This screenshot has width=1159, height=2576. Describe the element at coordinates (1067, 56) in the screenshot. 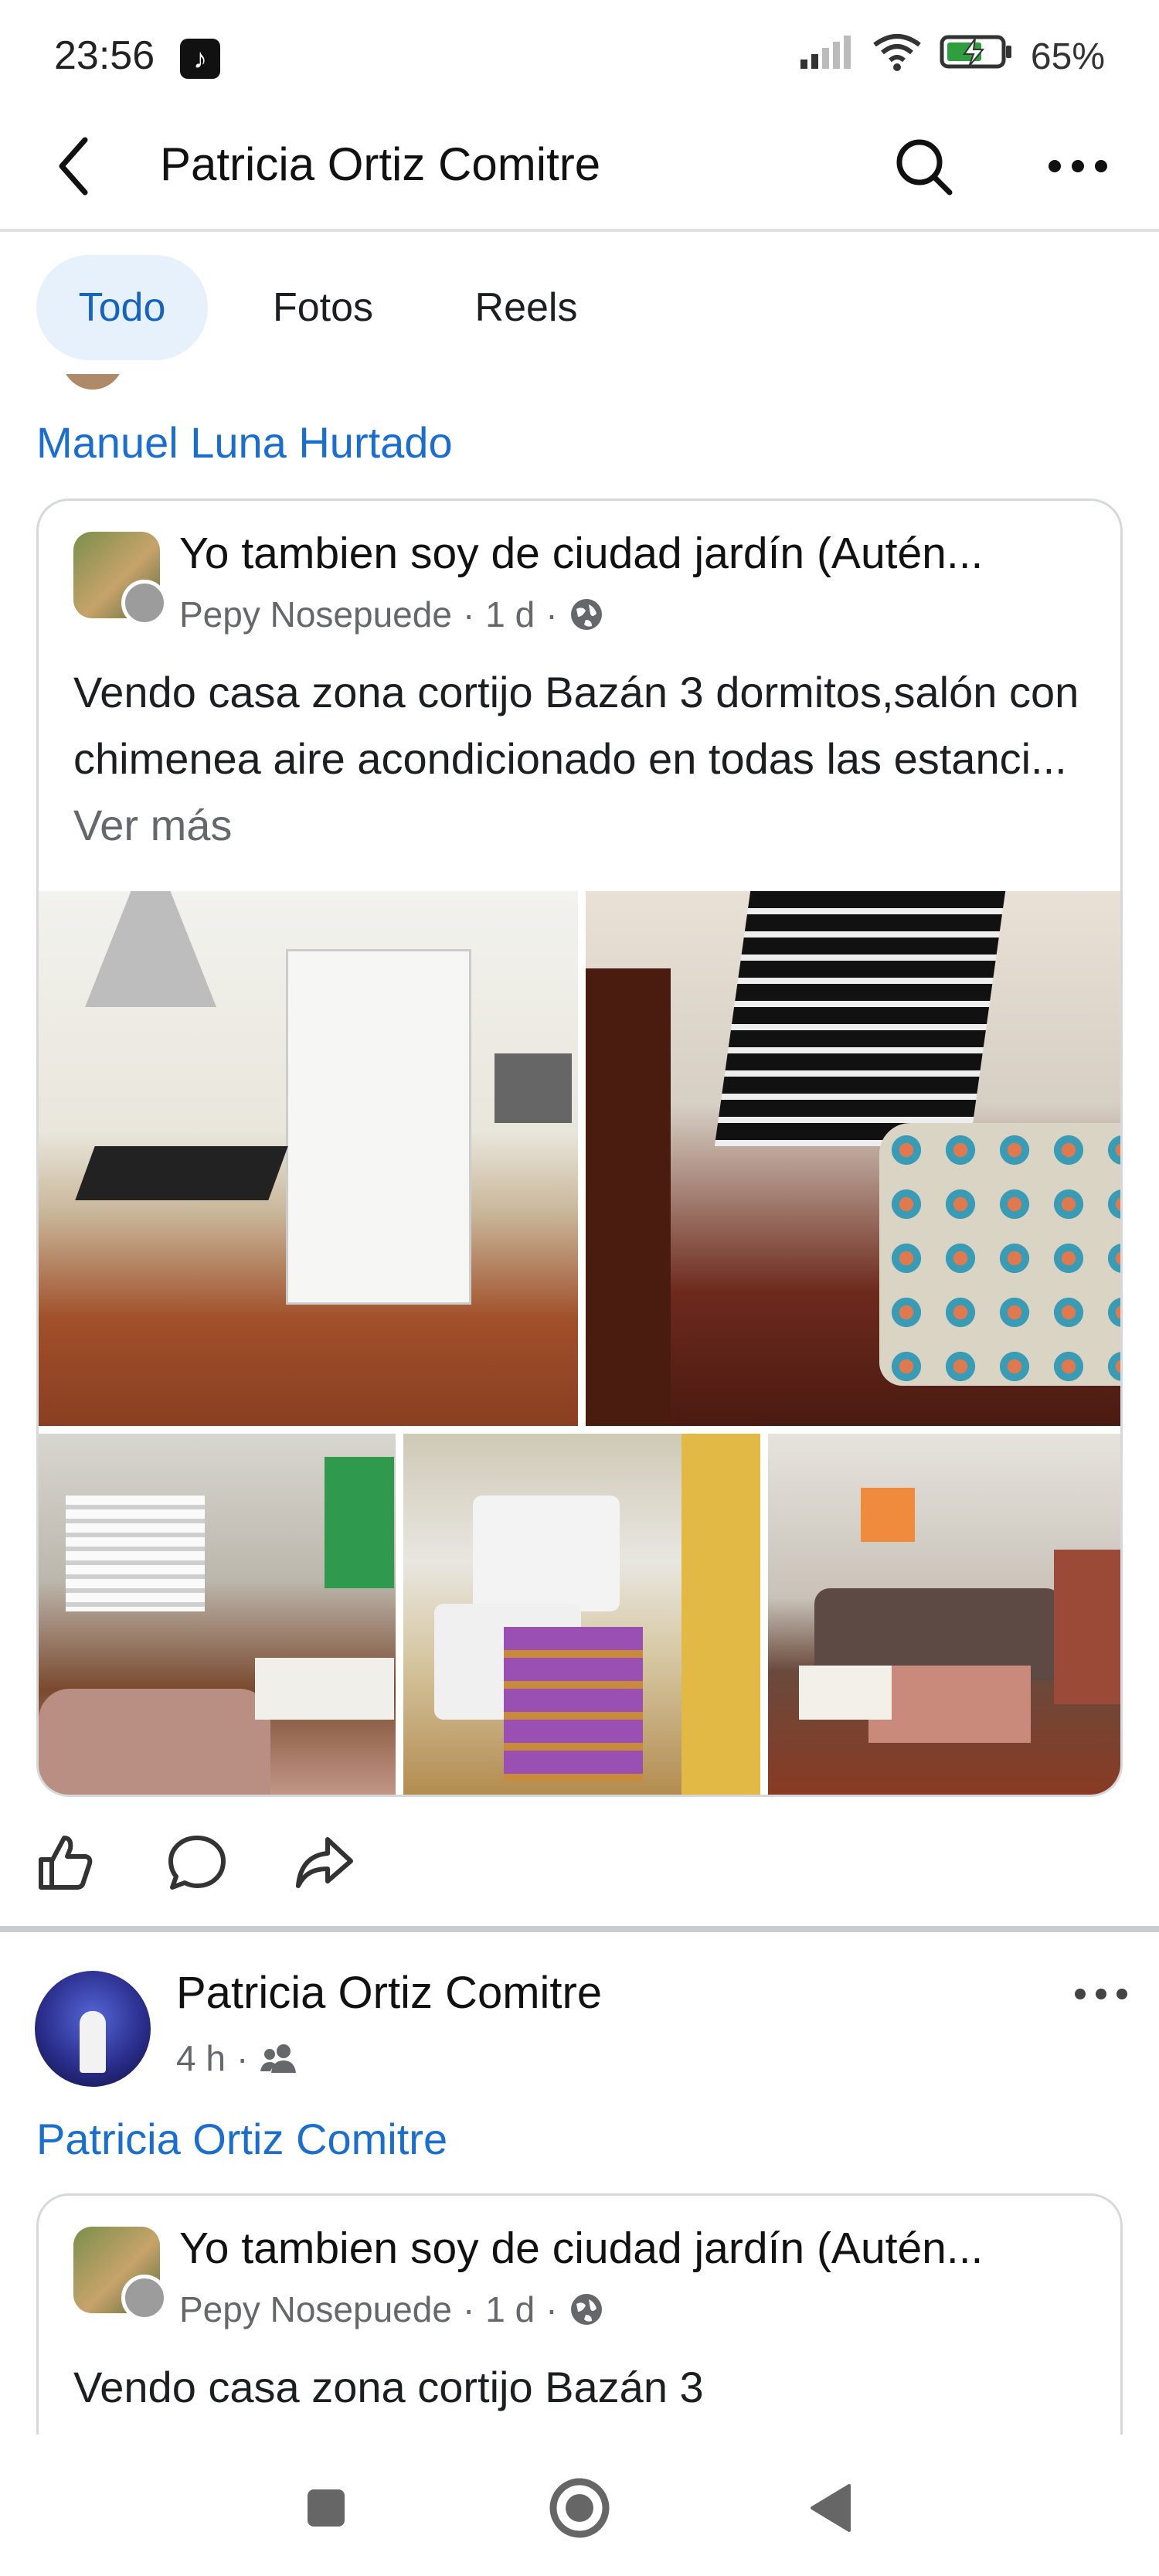

I see `battery-percent: 65%` at that location.